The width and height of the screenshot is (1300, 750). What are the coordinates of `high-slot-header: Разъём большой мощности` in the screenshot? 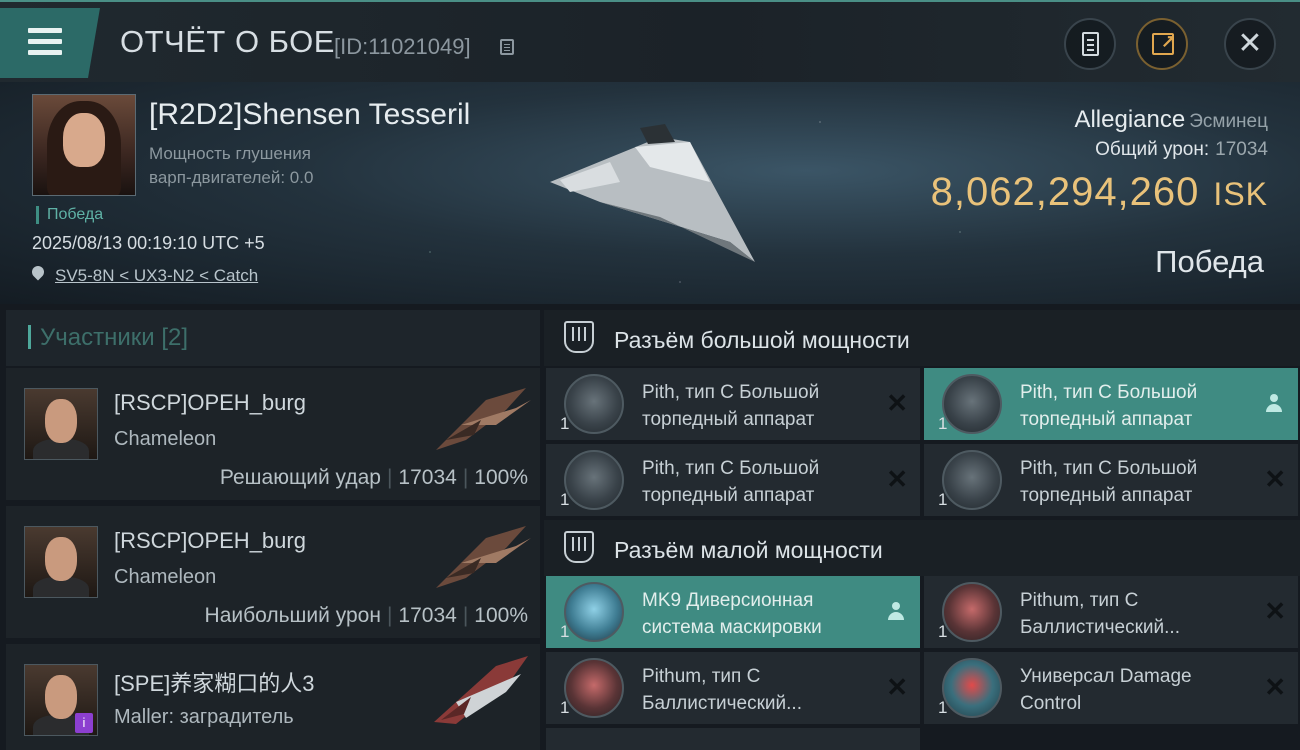 It's located at (922, 338).